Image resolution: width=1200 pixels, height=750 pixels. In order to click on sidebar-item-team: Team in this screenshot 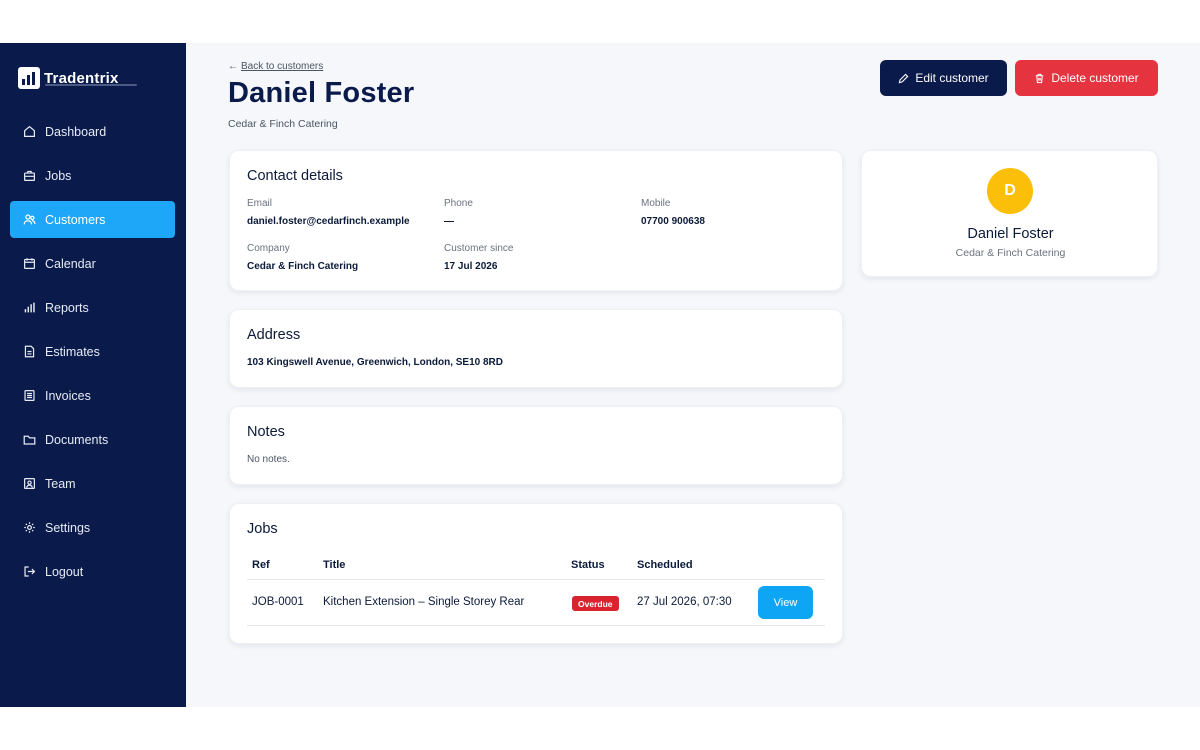, I will do `click(92, 483)`.